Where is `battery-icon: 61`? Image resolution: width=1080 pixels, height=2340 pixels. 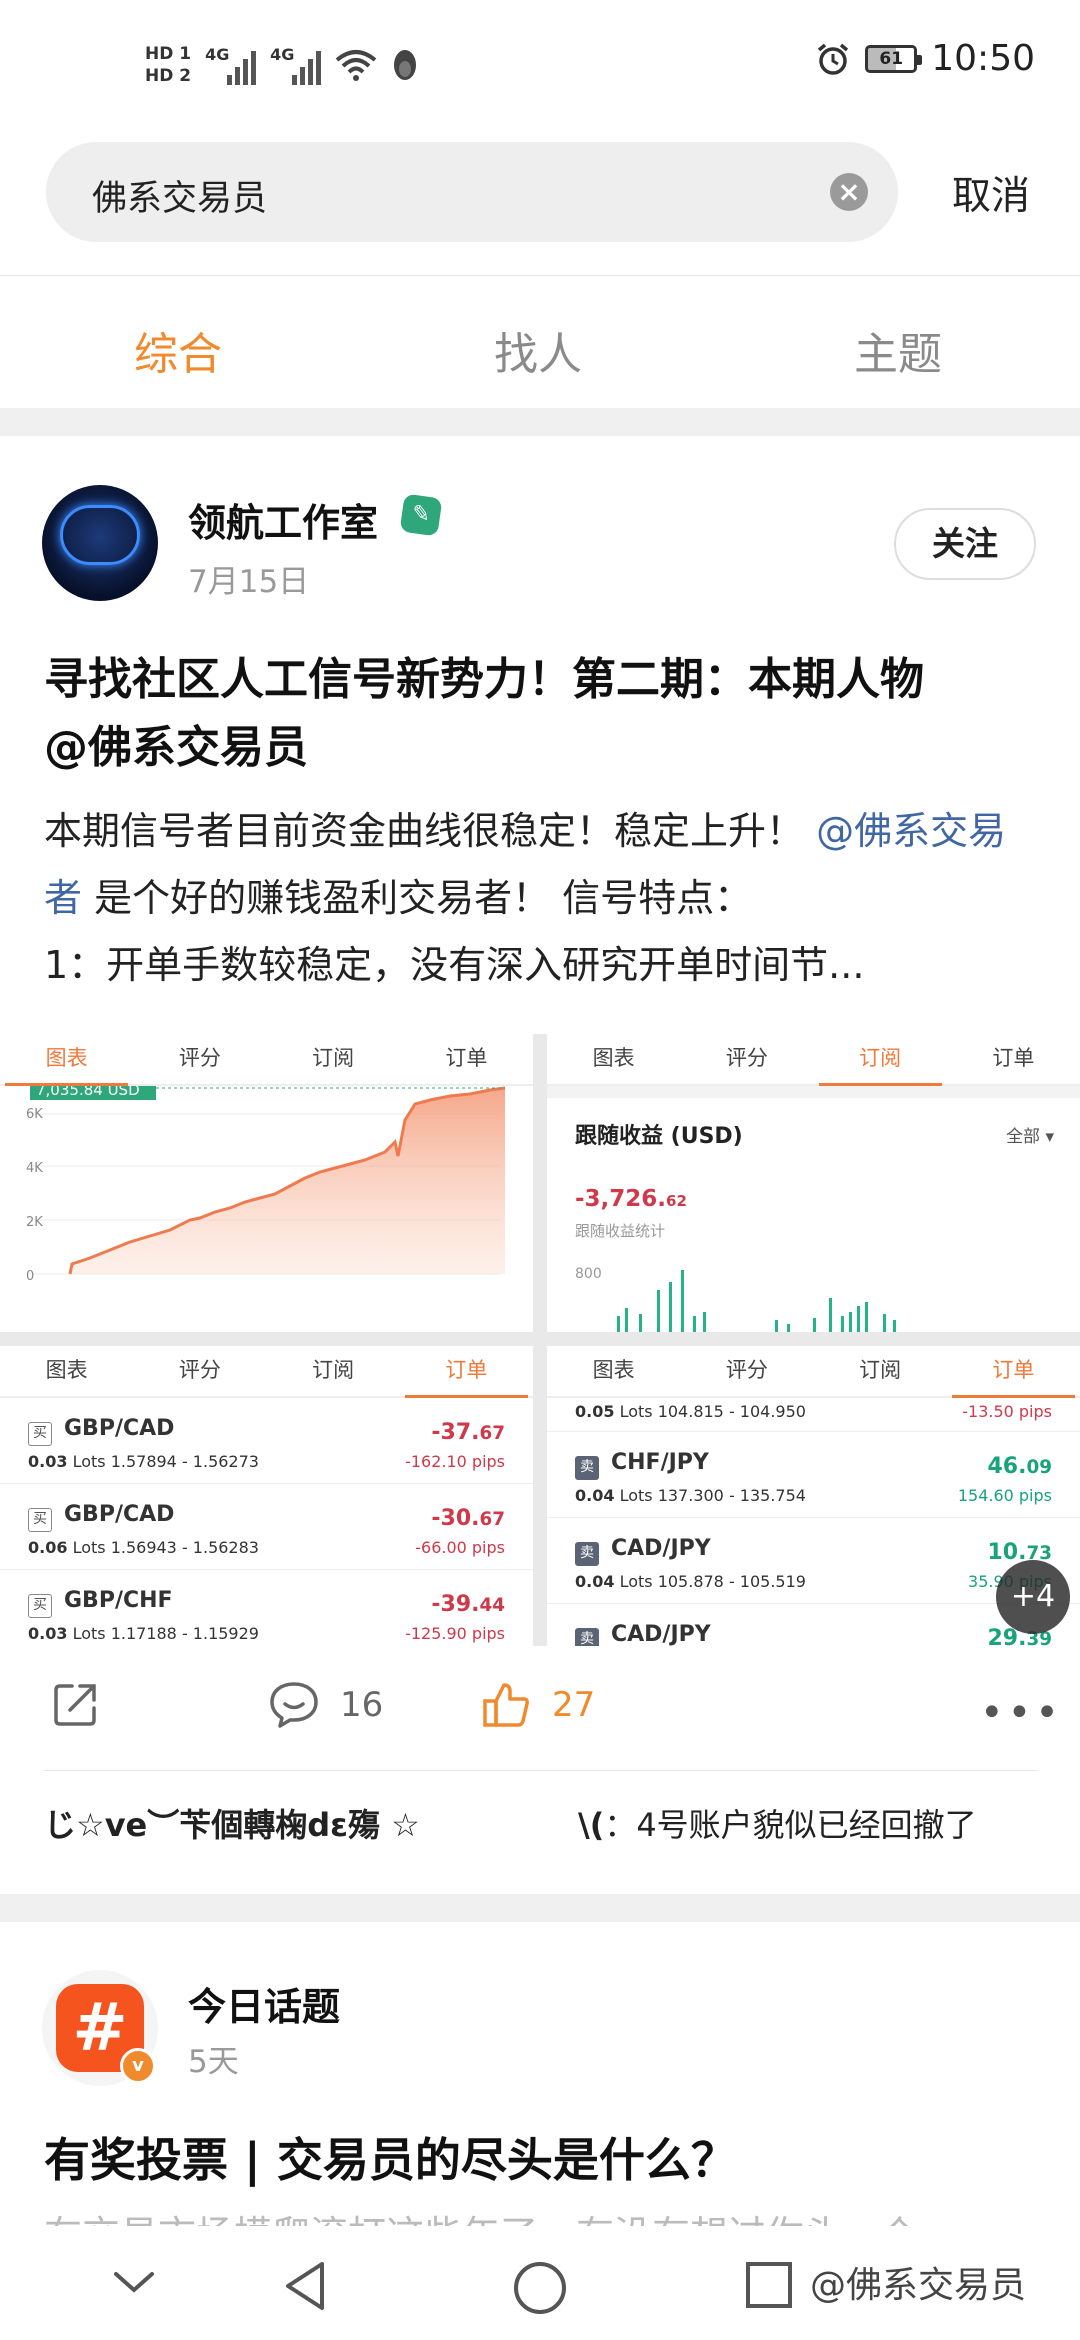 battery-icon: 61 is located at coordinates (894, 58).